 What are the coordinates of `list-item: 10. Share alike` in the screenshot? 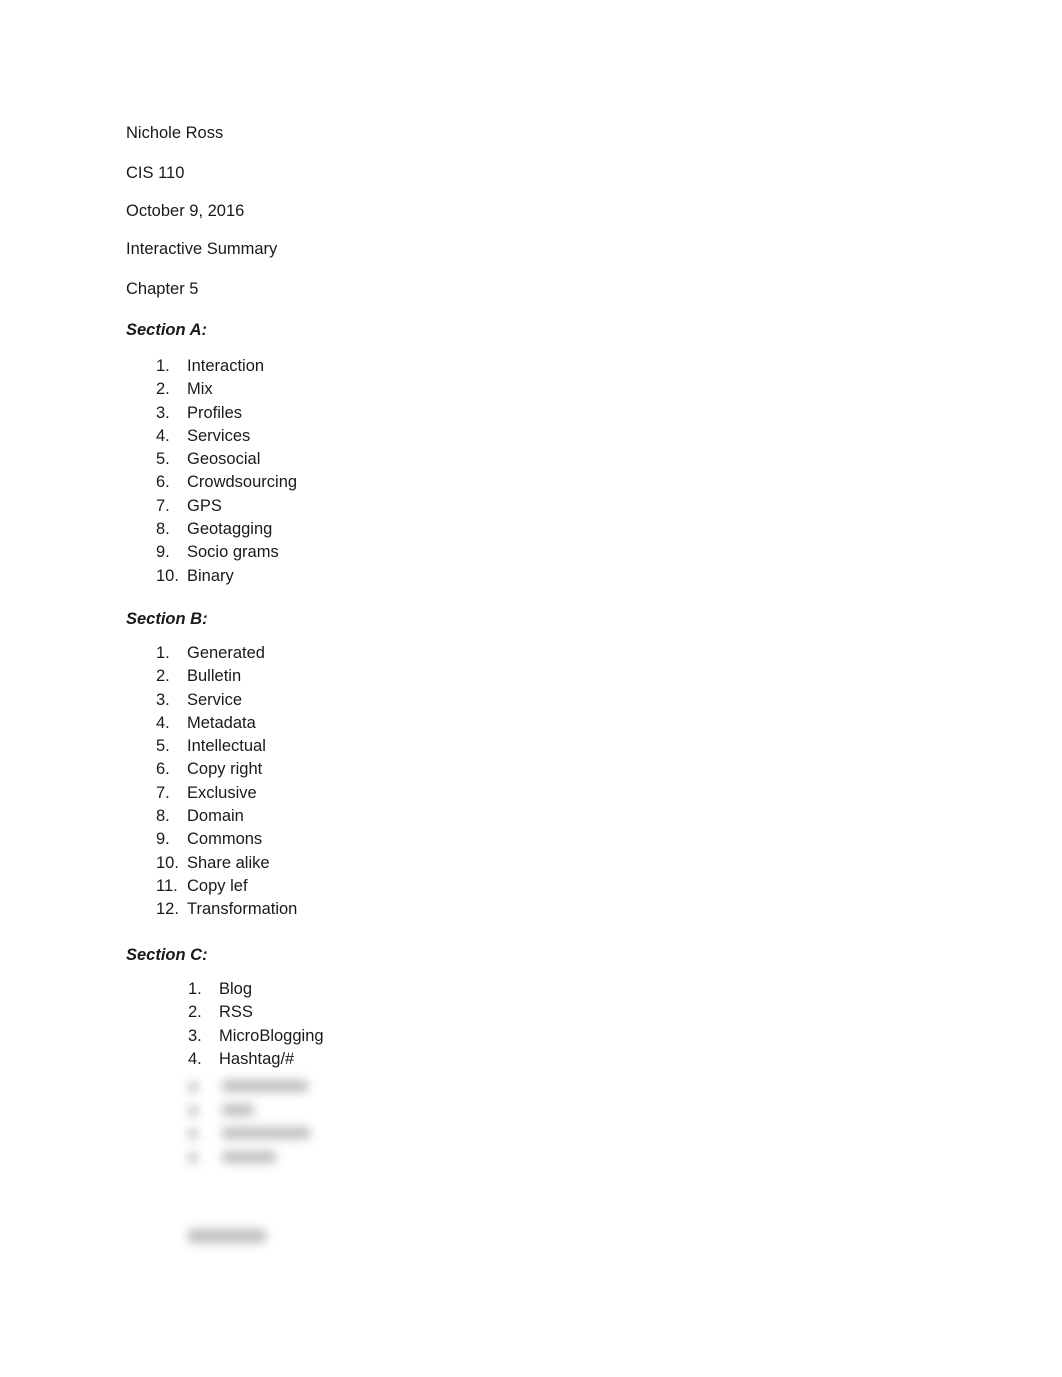 It's located at (226, 863).